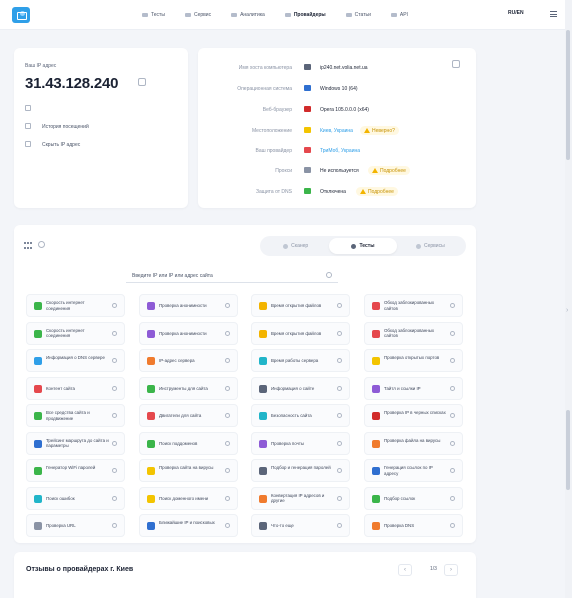  I want to click on grid-view-icon, so click(28, 245).